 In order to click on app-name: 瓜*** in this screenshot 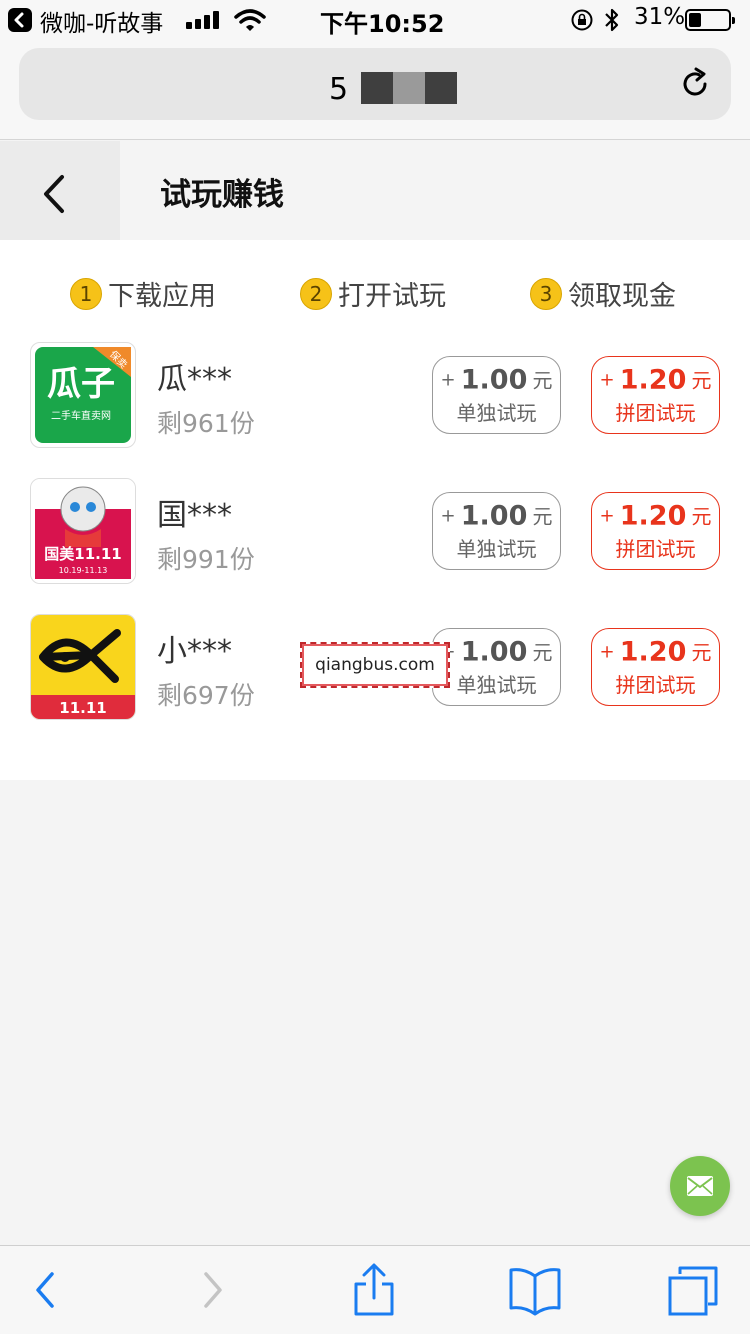, I will do `click(194, 379)`.